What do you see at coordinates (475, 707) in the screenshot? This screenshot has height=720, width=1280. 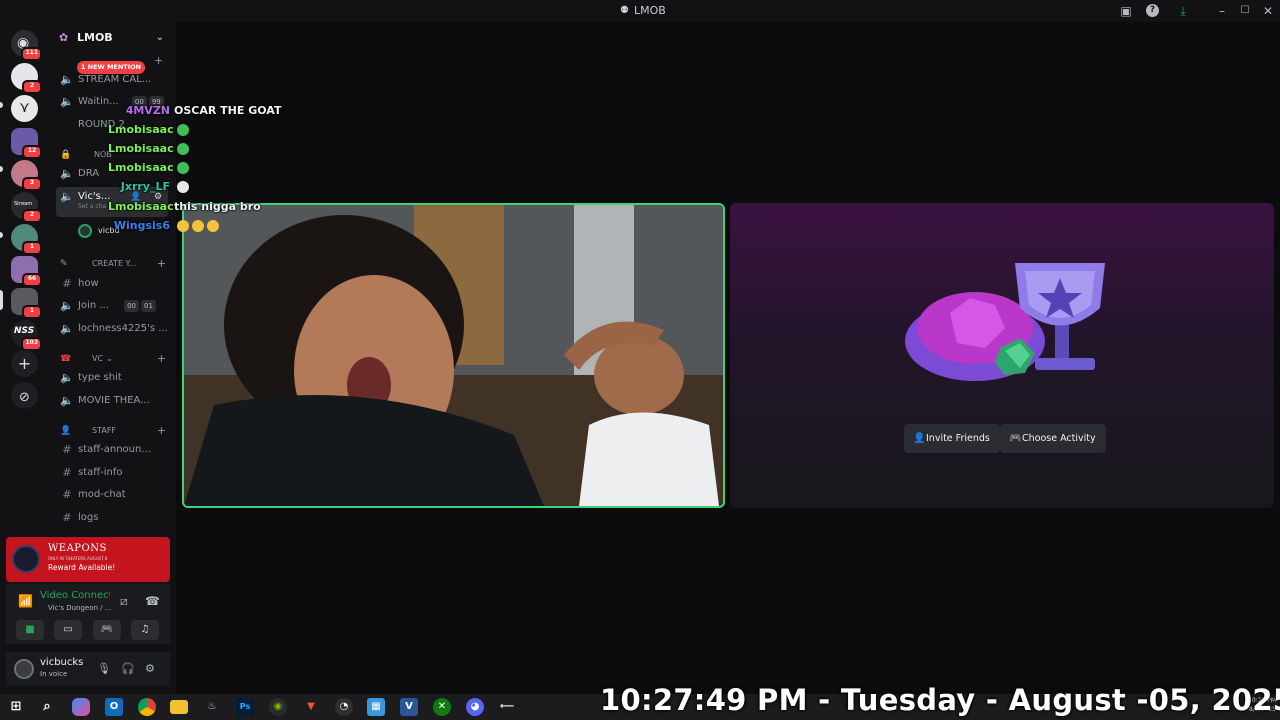 I see `discord-icon: ◕` at bounding box center [475, 707].